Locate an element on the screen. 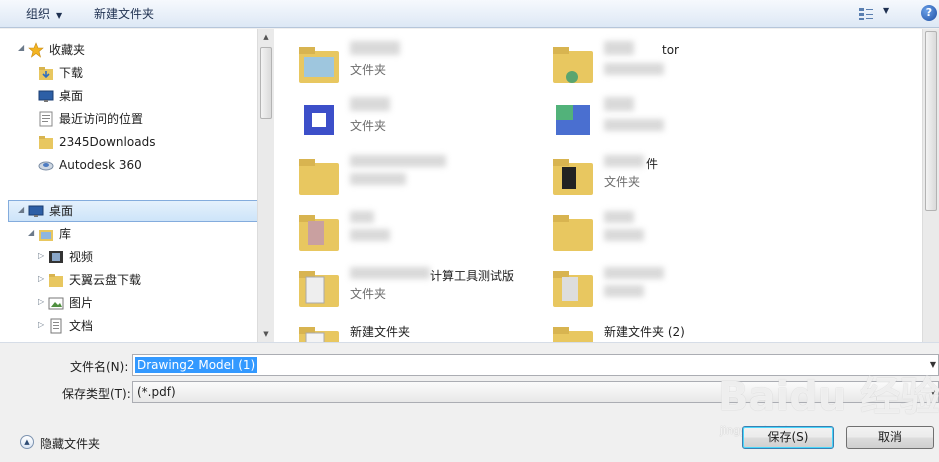 The image size is (939, 462). savetype-label: 保存类型(T): is located at coordinates (96, 394).